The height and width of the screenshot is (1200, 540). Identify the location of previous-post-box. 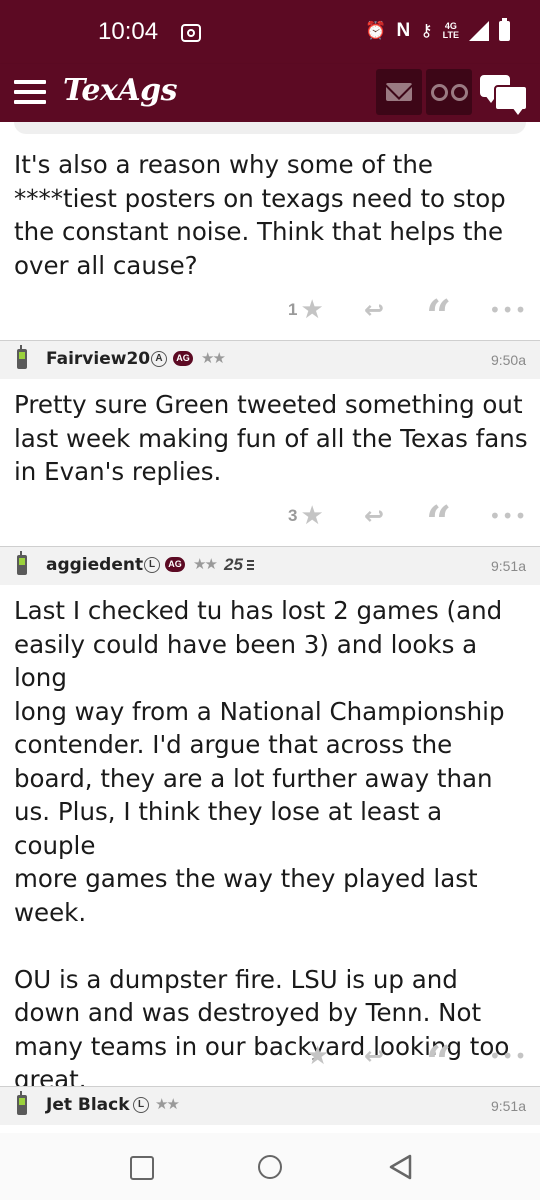
(270, 128).